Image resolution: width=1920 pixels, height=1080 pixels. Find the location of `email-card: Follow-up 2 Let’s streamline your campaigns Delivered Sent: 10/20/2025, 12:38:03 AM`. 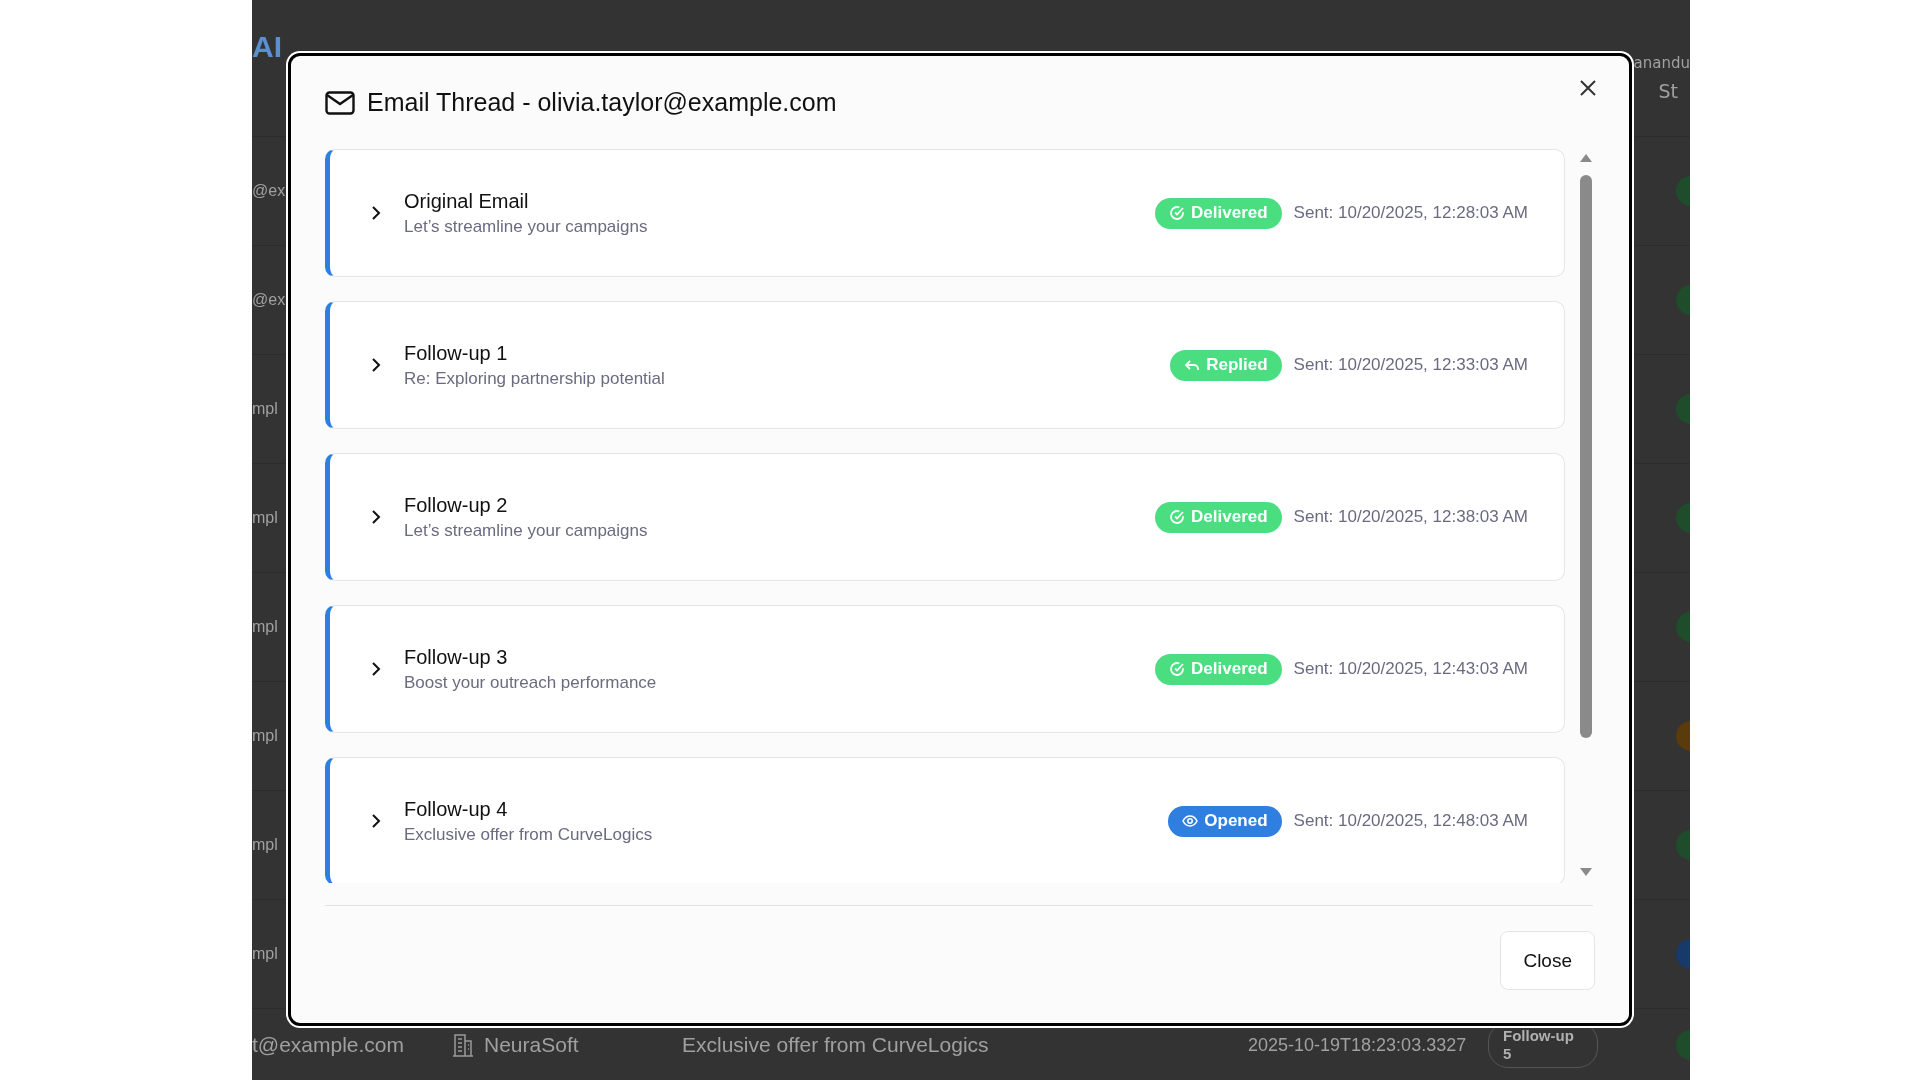

email-card: Follow-up 2 Let’s streamline your campaigns Delivered Sent: 10/20/2025, 12:38:03 AM is located at coordinates (945, 517).